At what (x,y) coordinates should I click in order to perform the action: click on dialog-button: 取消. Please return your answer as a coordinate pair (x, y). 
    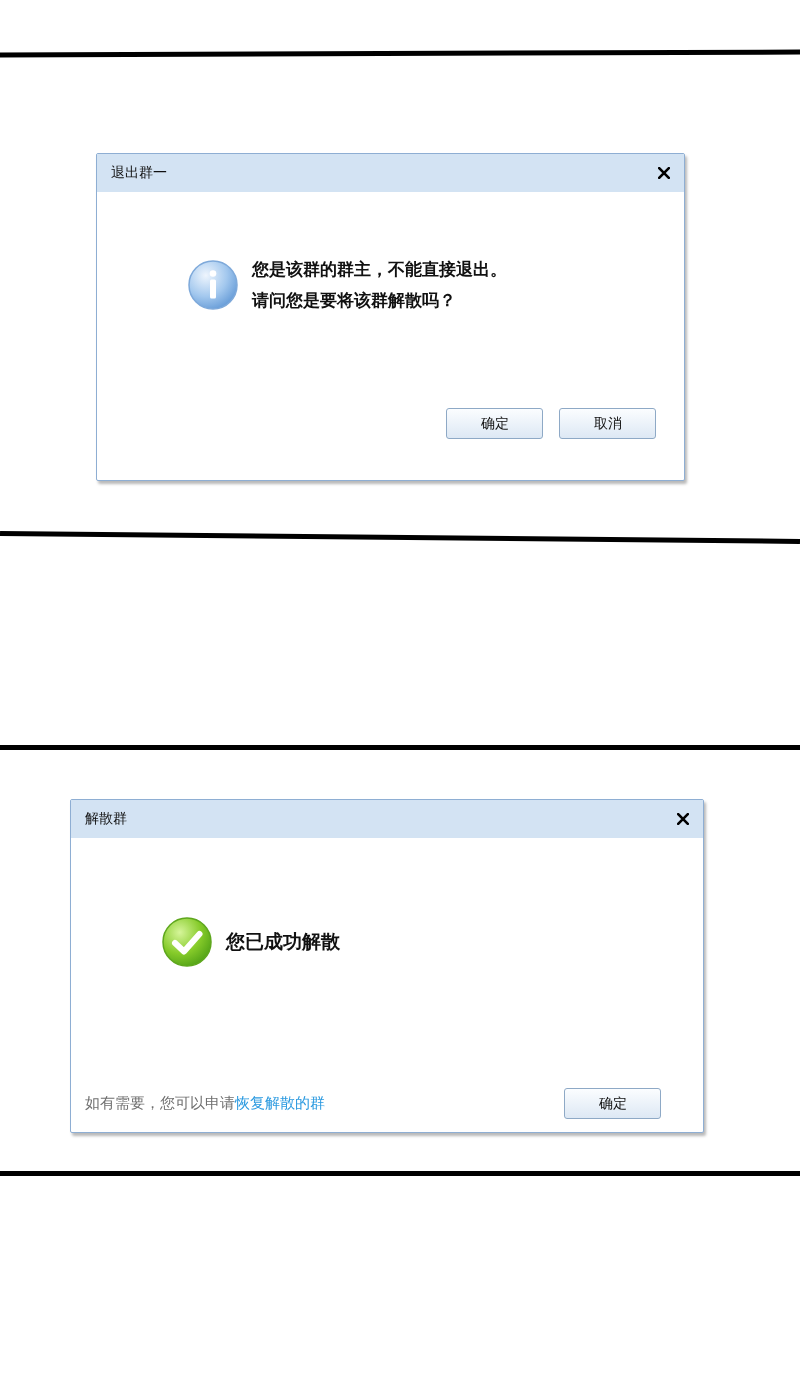
    Looking at the image, I should click on (607, 423).